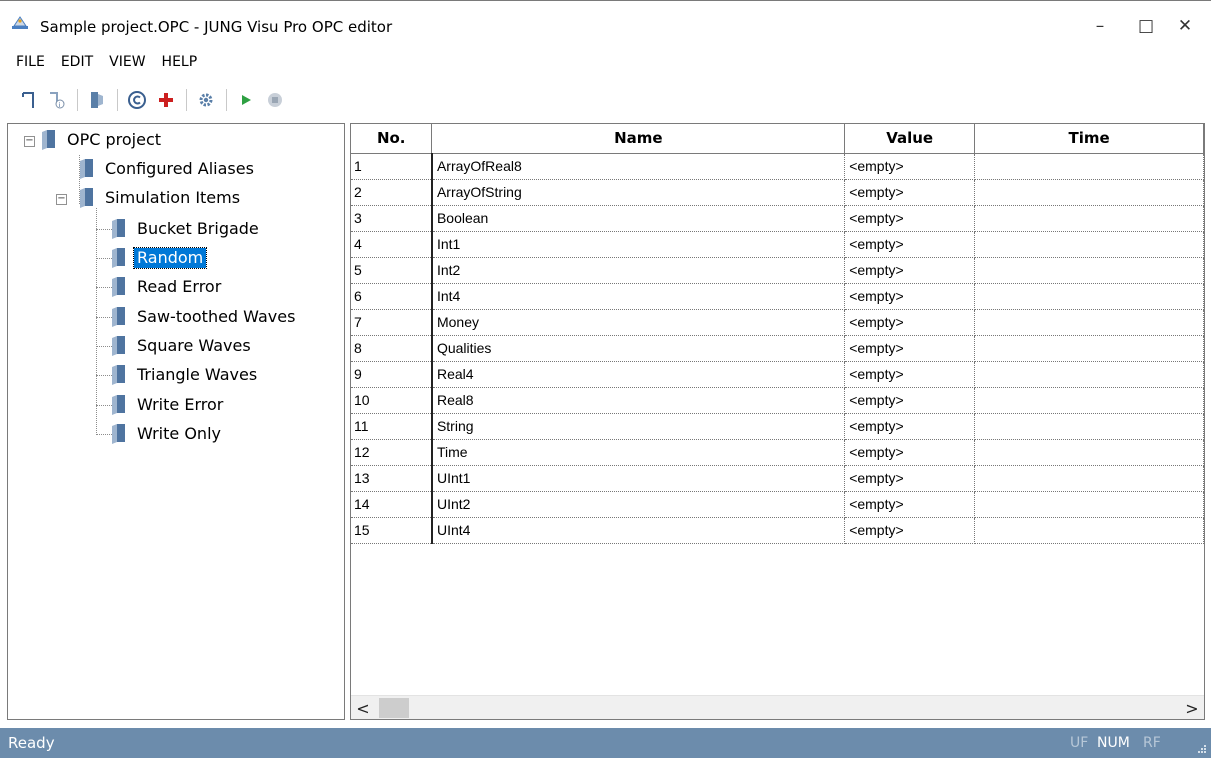 This screenshot has width=1211, height=758. I want to click on tree-node-square-waves: Square Waves, so click(182, 346).